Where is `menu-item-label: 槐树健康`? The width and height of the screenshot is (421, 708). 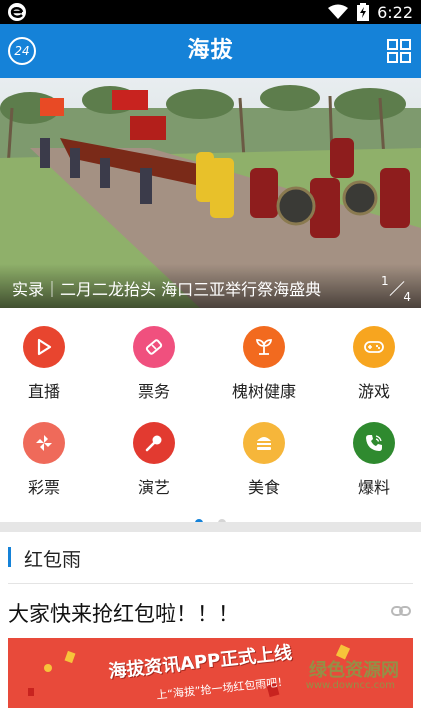 menu-item-label: 槐树健康 is located at coordinates (263, 391).